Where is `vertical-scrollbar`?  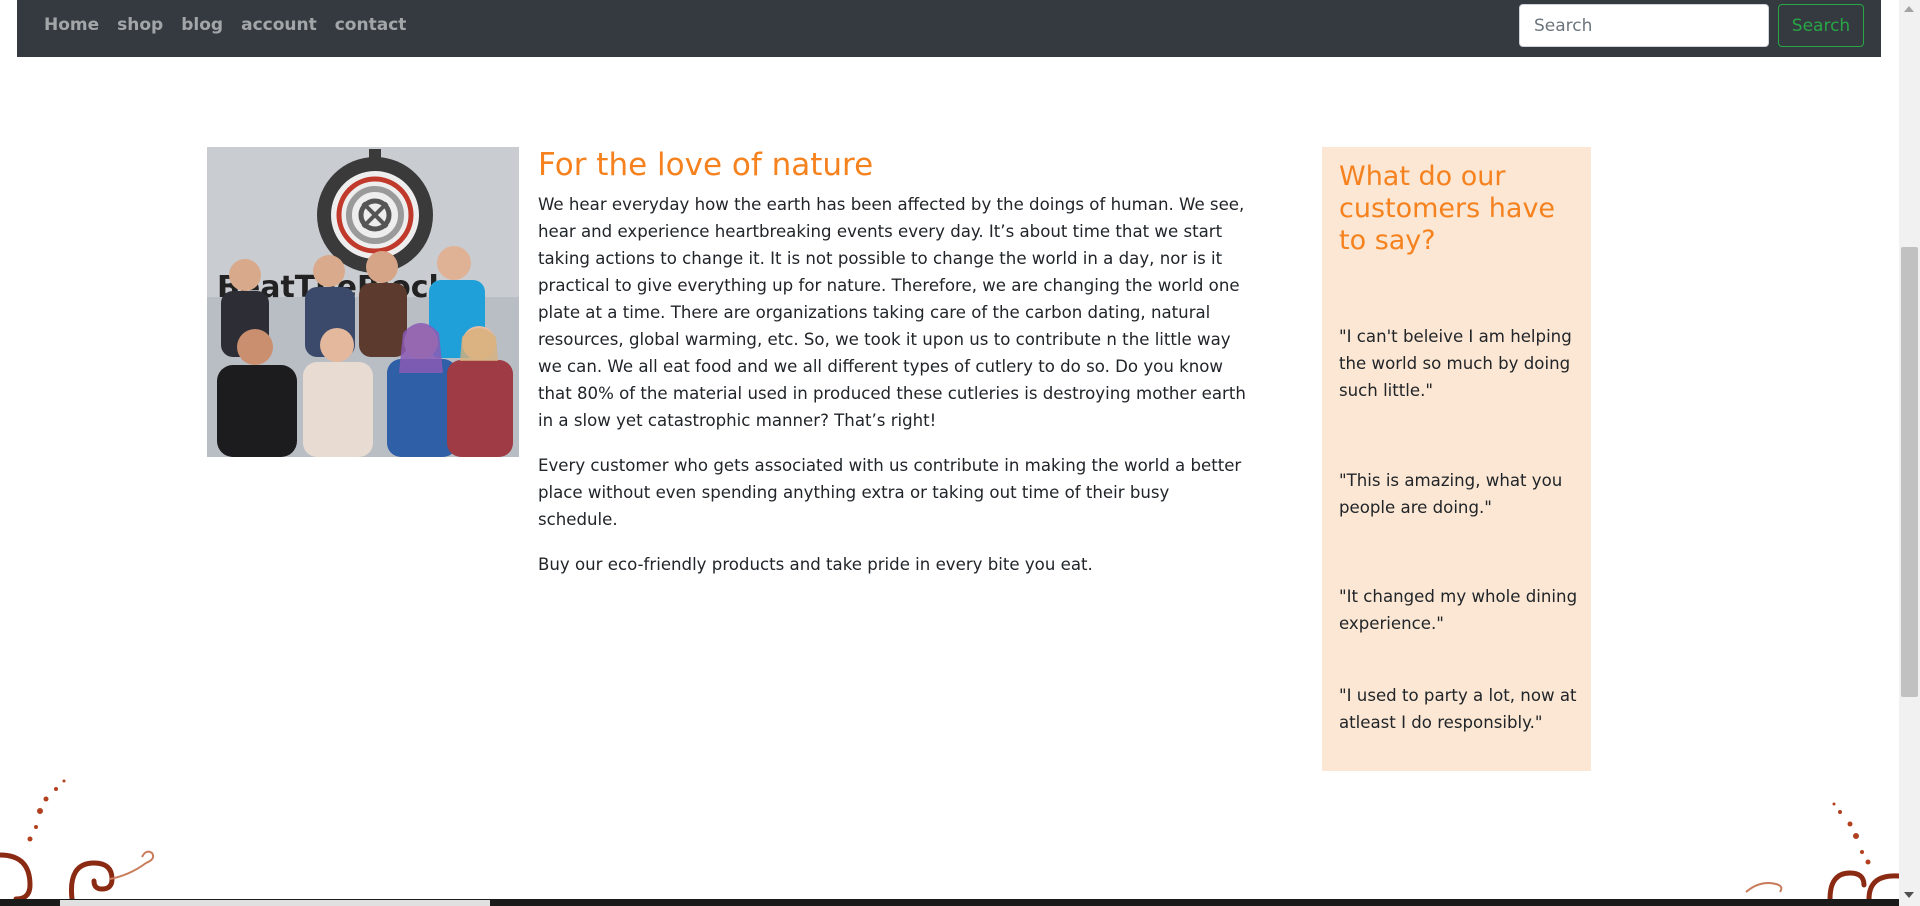 vertical-scrollbar is located at coordinates (1909, 453).